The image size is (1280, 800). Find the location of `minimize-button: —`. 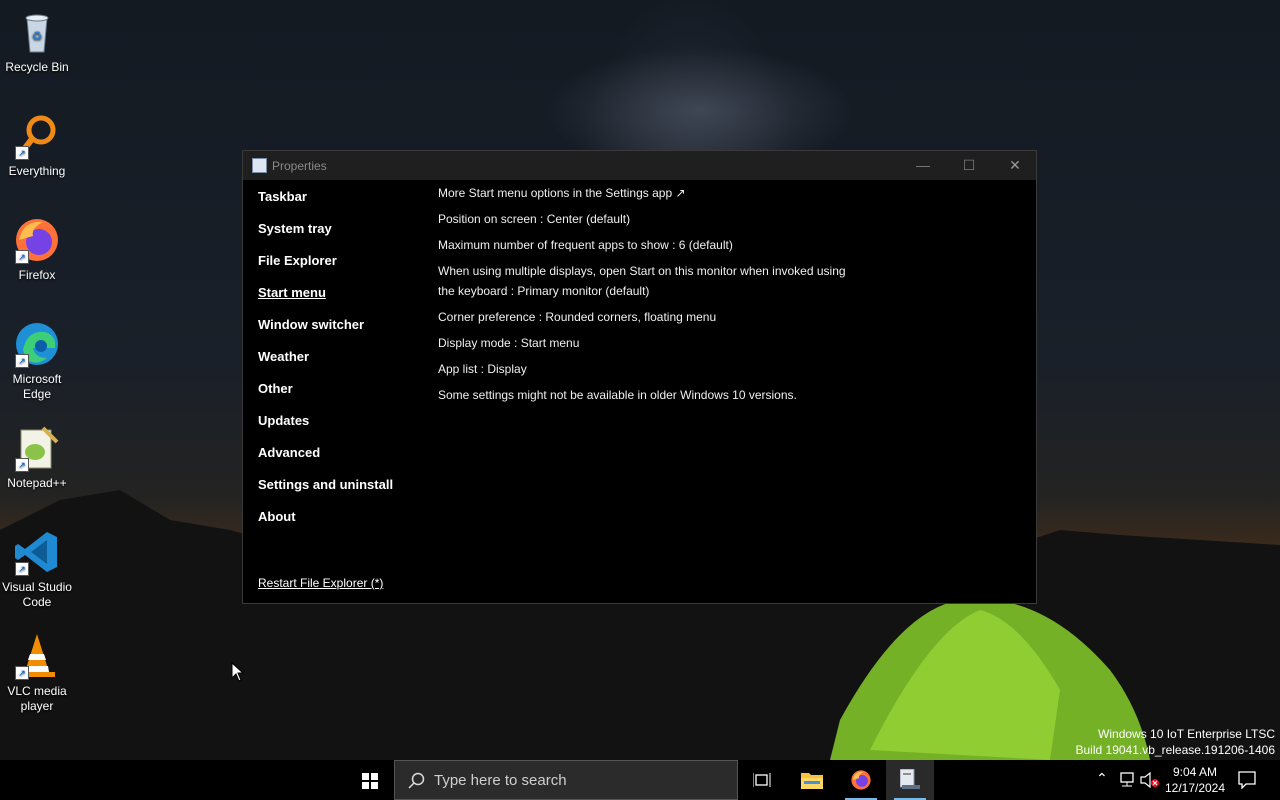

minimize-button: — is located at coordinates (923, 165).